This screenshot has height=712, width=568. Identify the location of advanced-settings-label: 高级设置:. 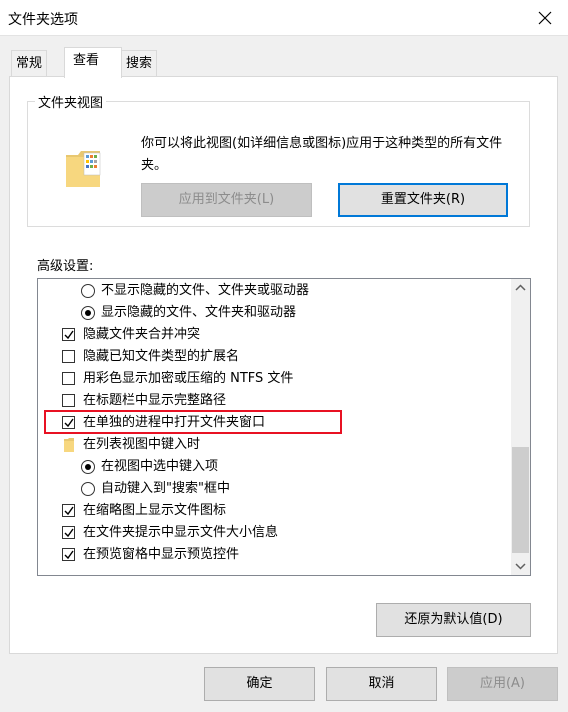
(65, 266).